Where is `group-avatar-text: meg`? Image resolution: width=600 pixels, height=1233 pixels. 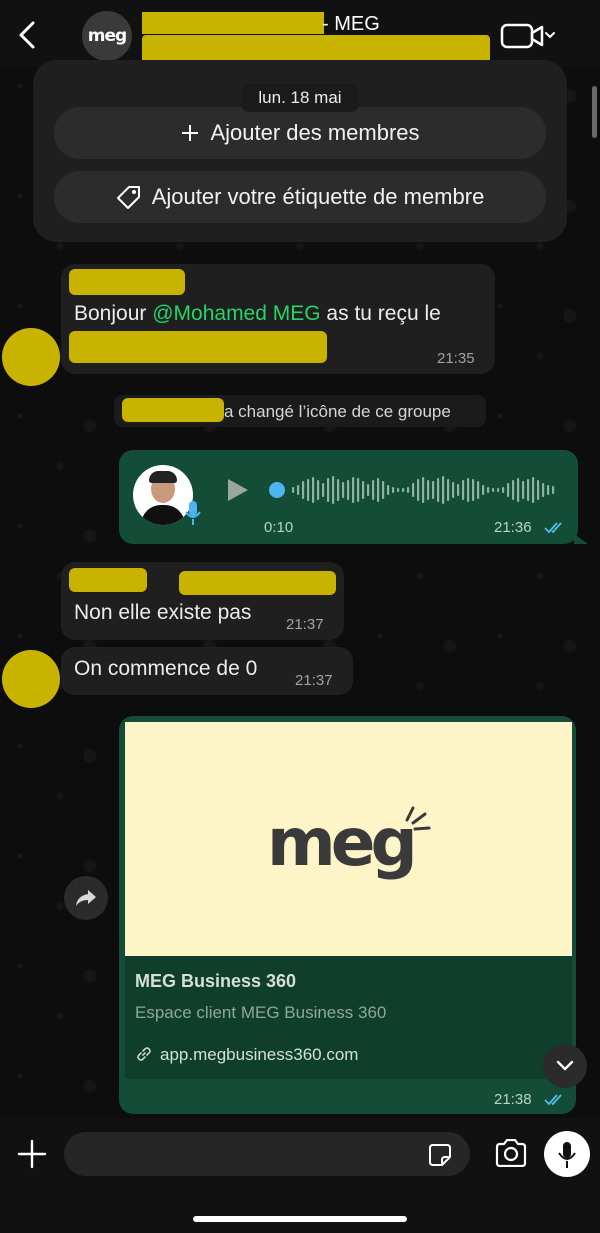 group-avatar-text: meg is located at coordinates (107, 36).